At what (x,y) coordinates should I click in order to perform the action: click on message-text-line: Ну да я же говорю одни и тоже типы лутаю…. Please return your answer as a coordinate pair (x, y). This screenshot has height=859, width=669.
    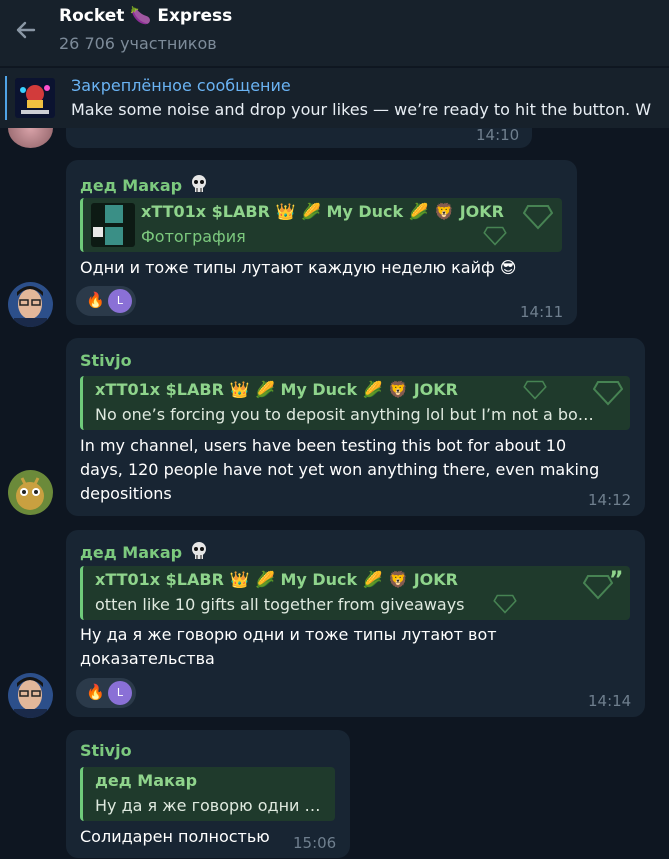
    Looking at the image, I should click on (288, 634).